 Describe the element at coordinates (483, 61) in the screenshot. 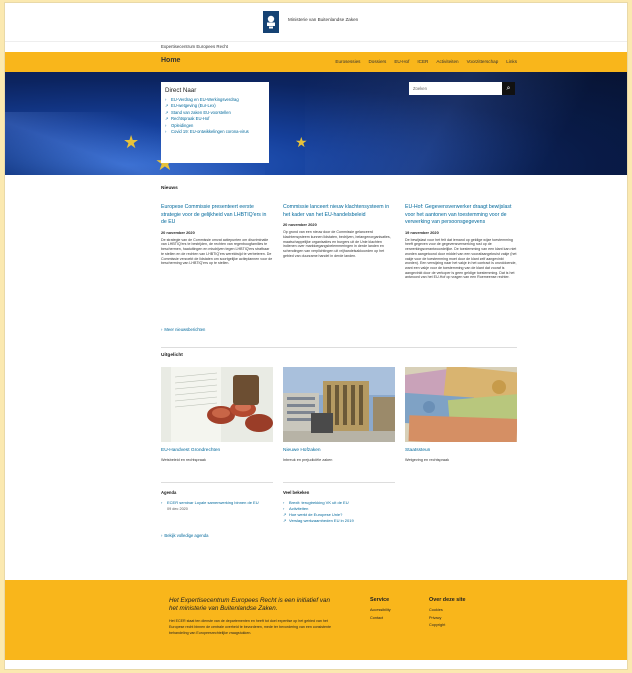

I see `nav-item-voorzitterschap: Voorzitterschap` at that location.